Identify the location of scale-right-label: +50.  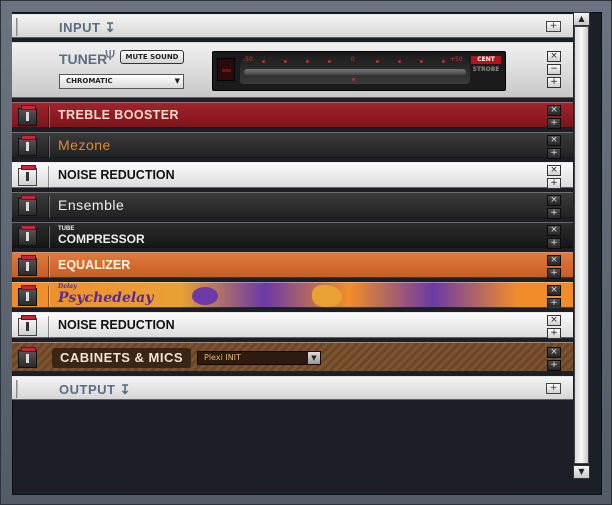
(456, 59).